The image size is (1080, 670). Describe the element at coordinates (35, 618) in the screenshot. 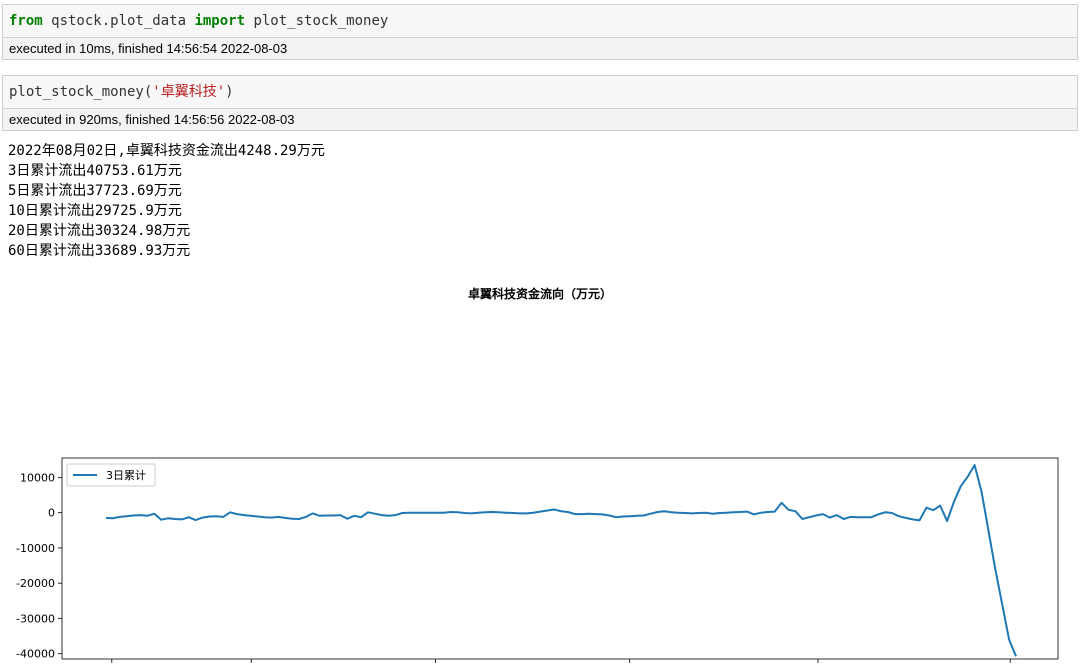

I see `y-tick-label: -30000` at that location.